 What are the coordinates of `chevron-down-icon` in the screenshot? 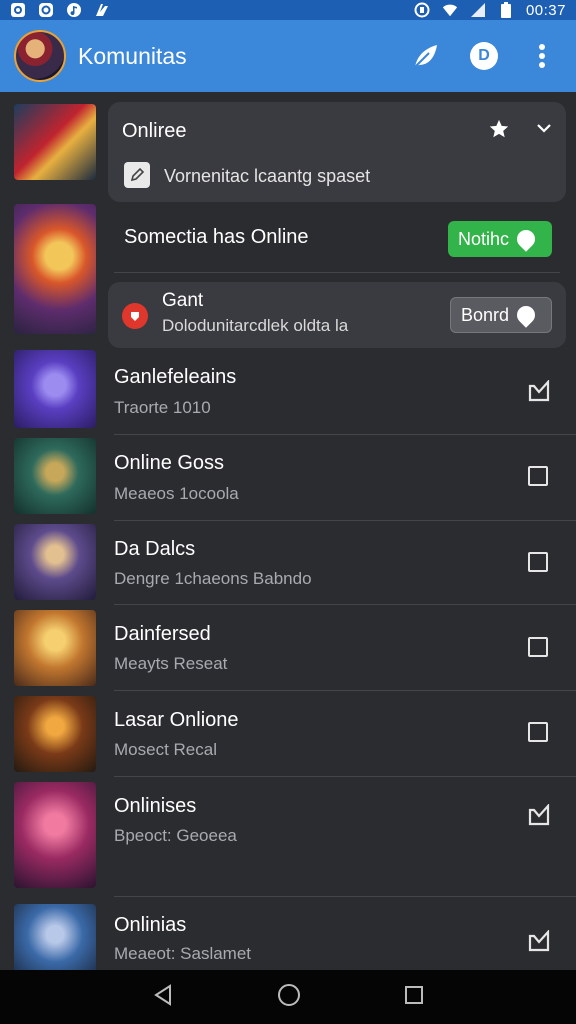 It's located at (544, 128).